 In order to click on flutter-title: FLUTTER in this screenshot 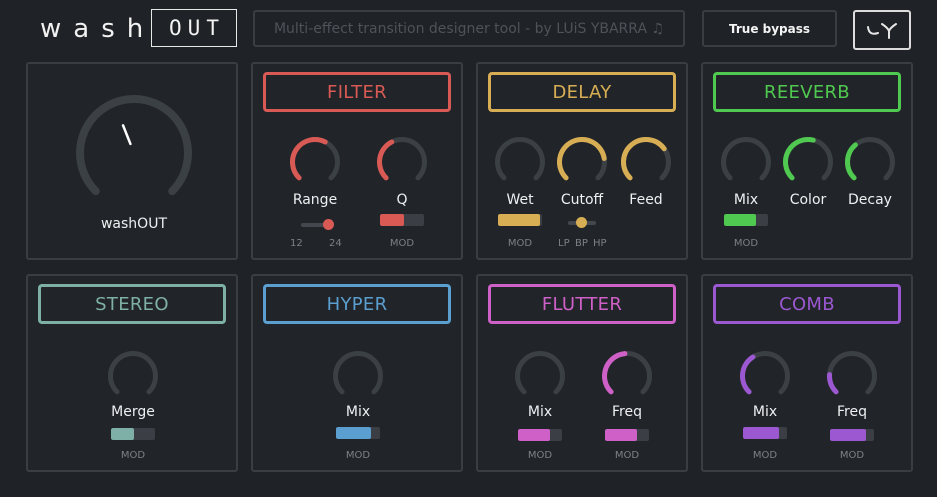, I will do `click(582, 304)`.